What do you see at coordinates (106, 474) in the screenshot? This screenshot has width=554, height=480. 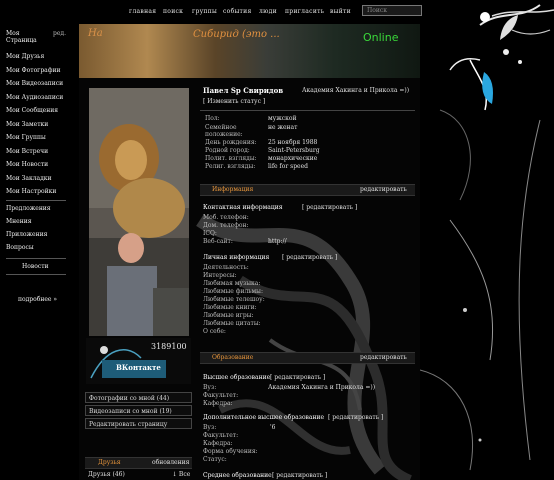 I see `friends-count: Друзья (46)` at bounding box center [106, 474].